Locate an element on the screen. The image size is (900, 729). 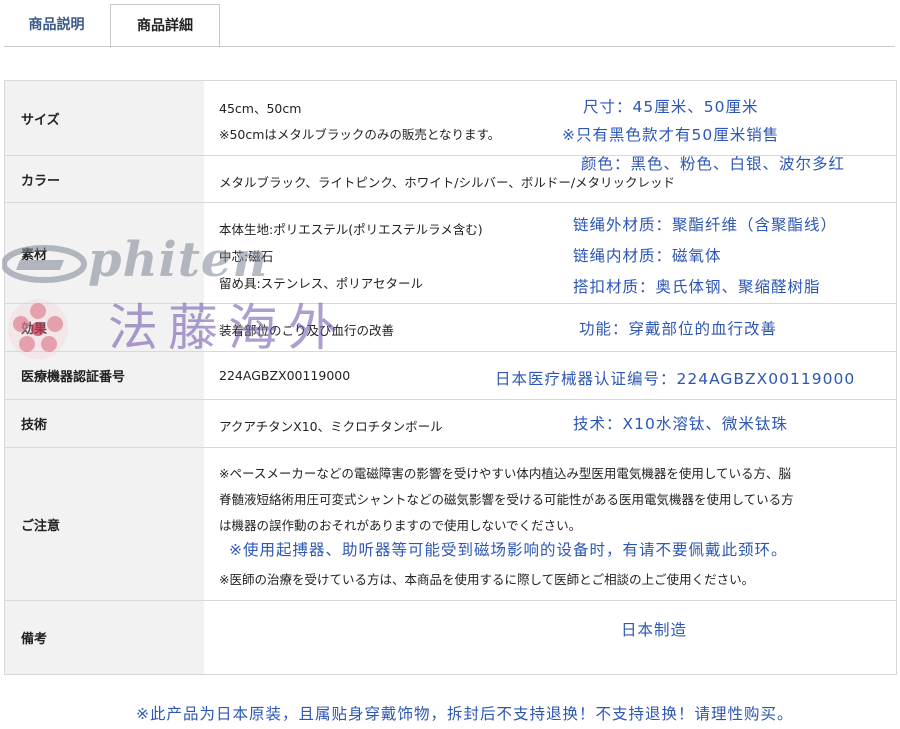
cn-annotation: 功能：穿戴部位的血行改善 is located at coordinates (678, 329).